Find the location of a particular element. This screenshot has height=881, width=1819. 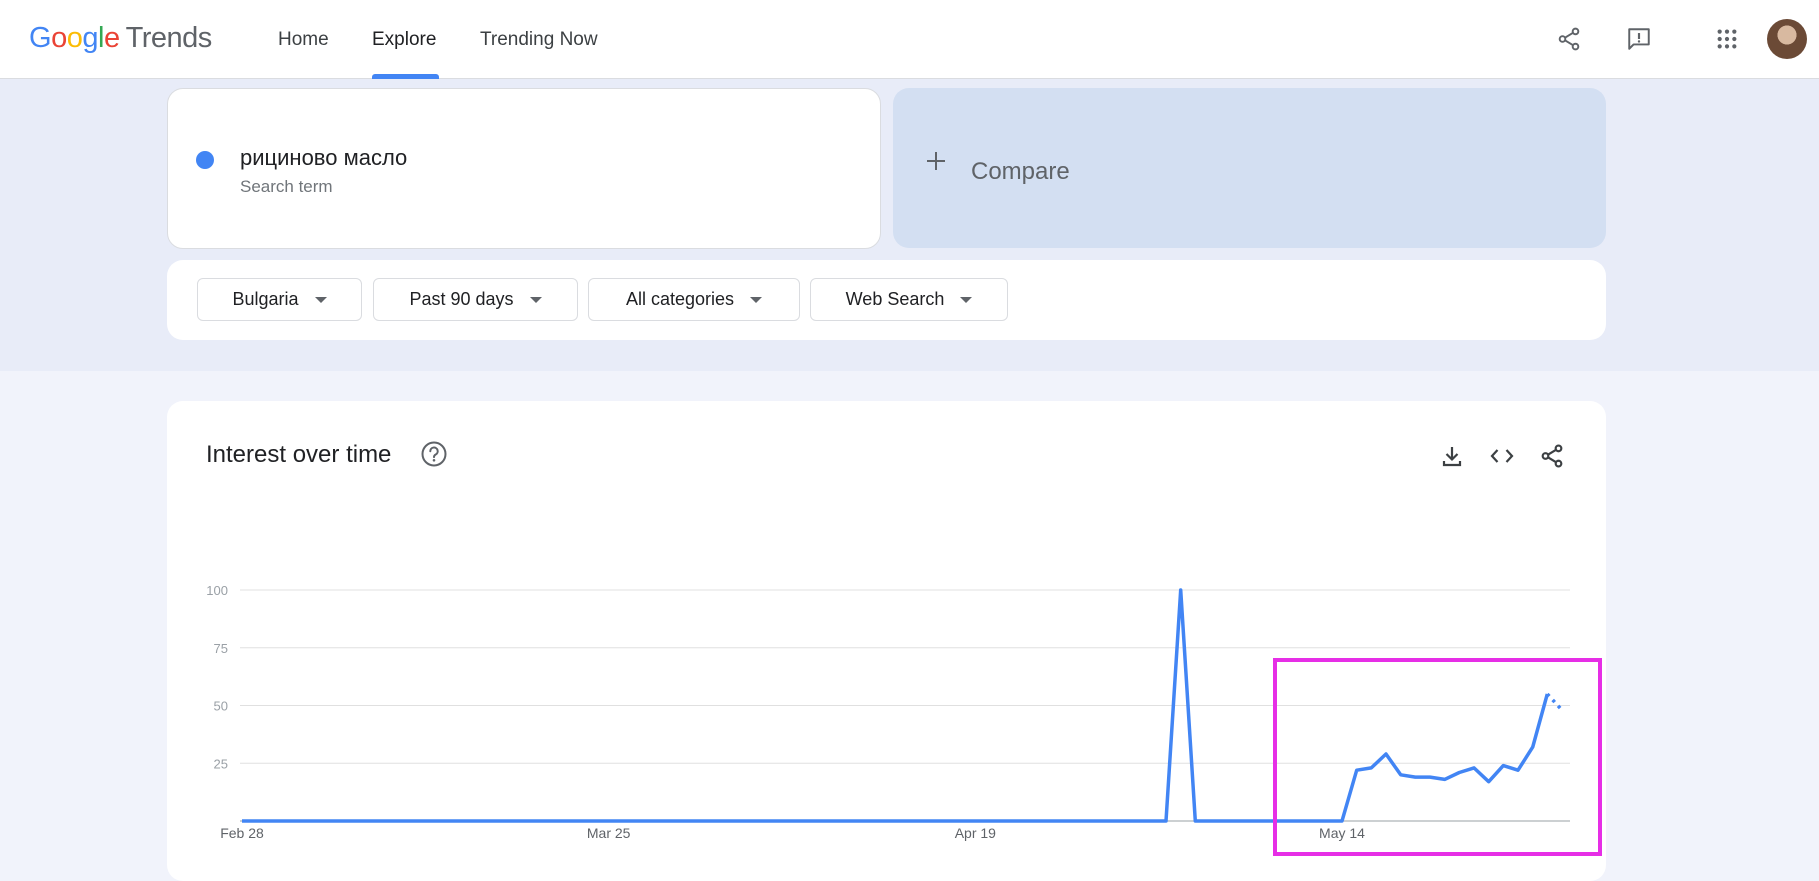

x-tick-label: Apr 19 is located at coordinates (975, 833).